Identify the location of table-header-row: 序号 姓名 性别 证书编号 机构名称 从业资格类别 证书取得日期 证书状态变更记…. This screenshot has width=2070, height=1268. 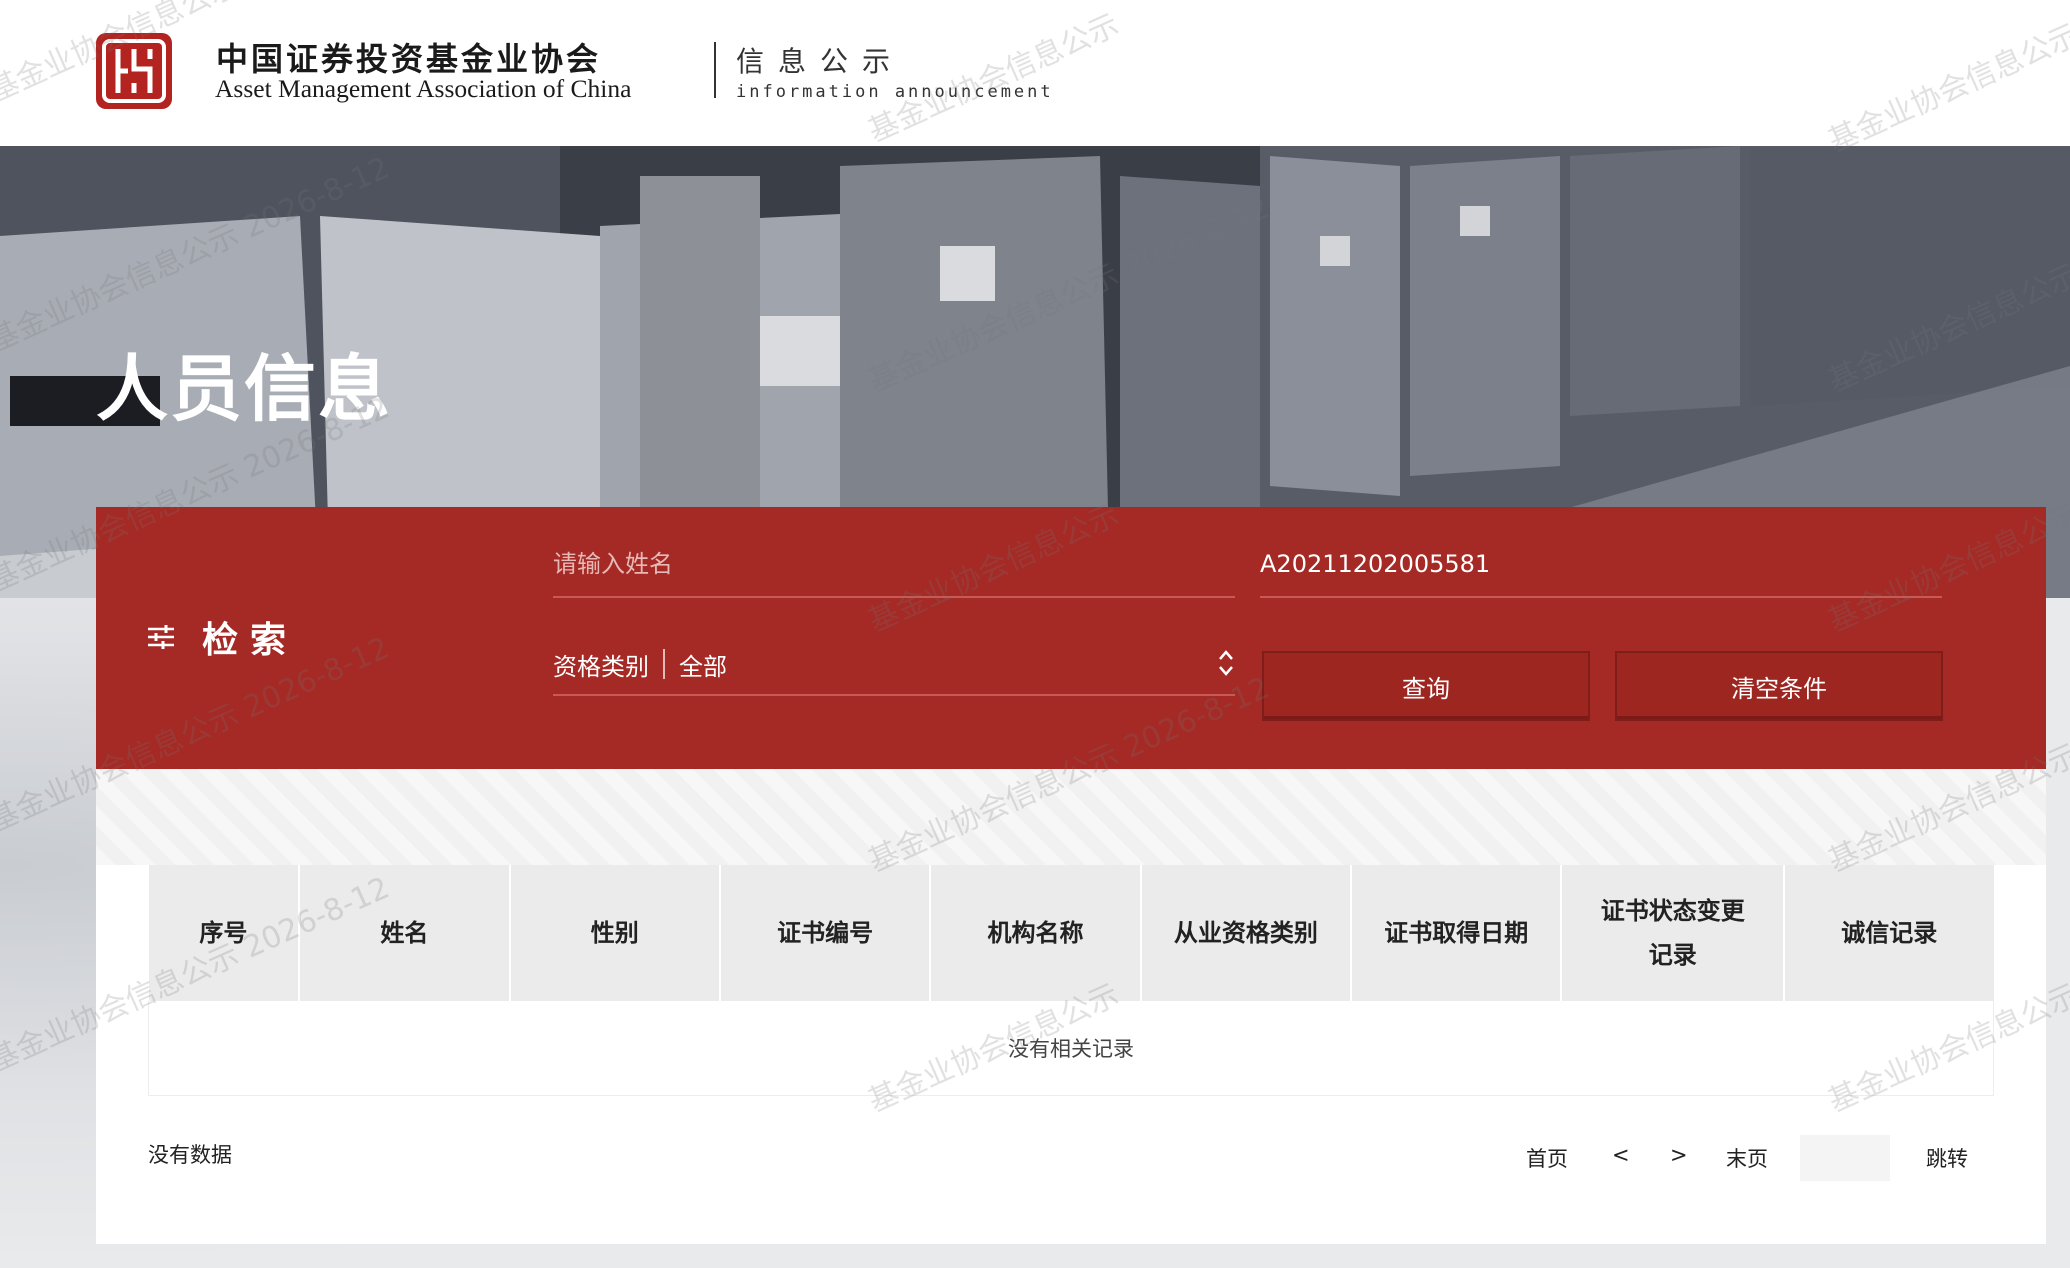
(1071, 933).